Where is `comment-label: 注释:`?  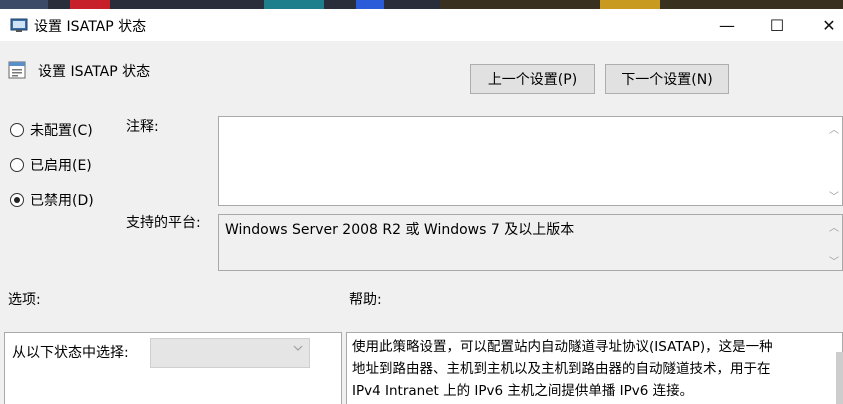 comment-label: 注释: is located at coordinates (142, 127).